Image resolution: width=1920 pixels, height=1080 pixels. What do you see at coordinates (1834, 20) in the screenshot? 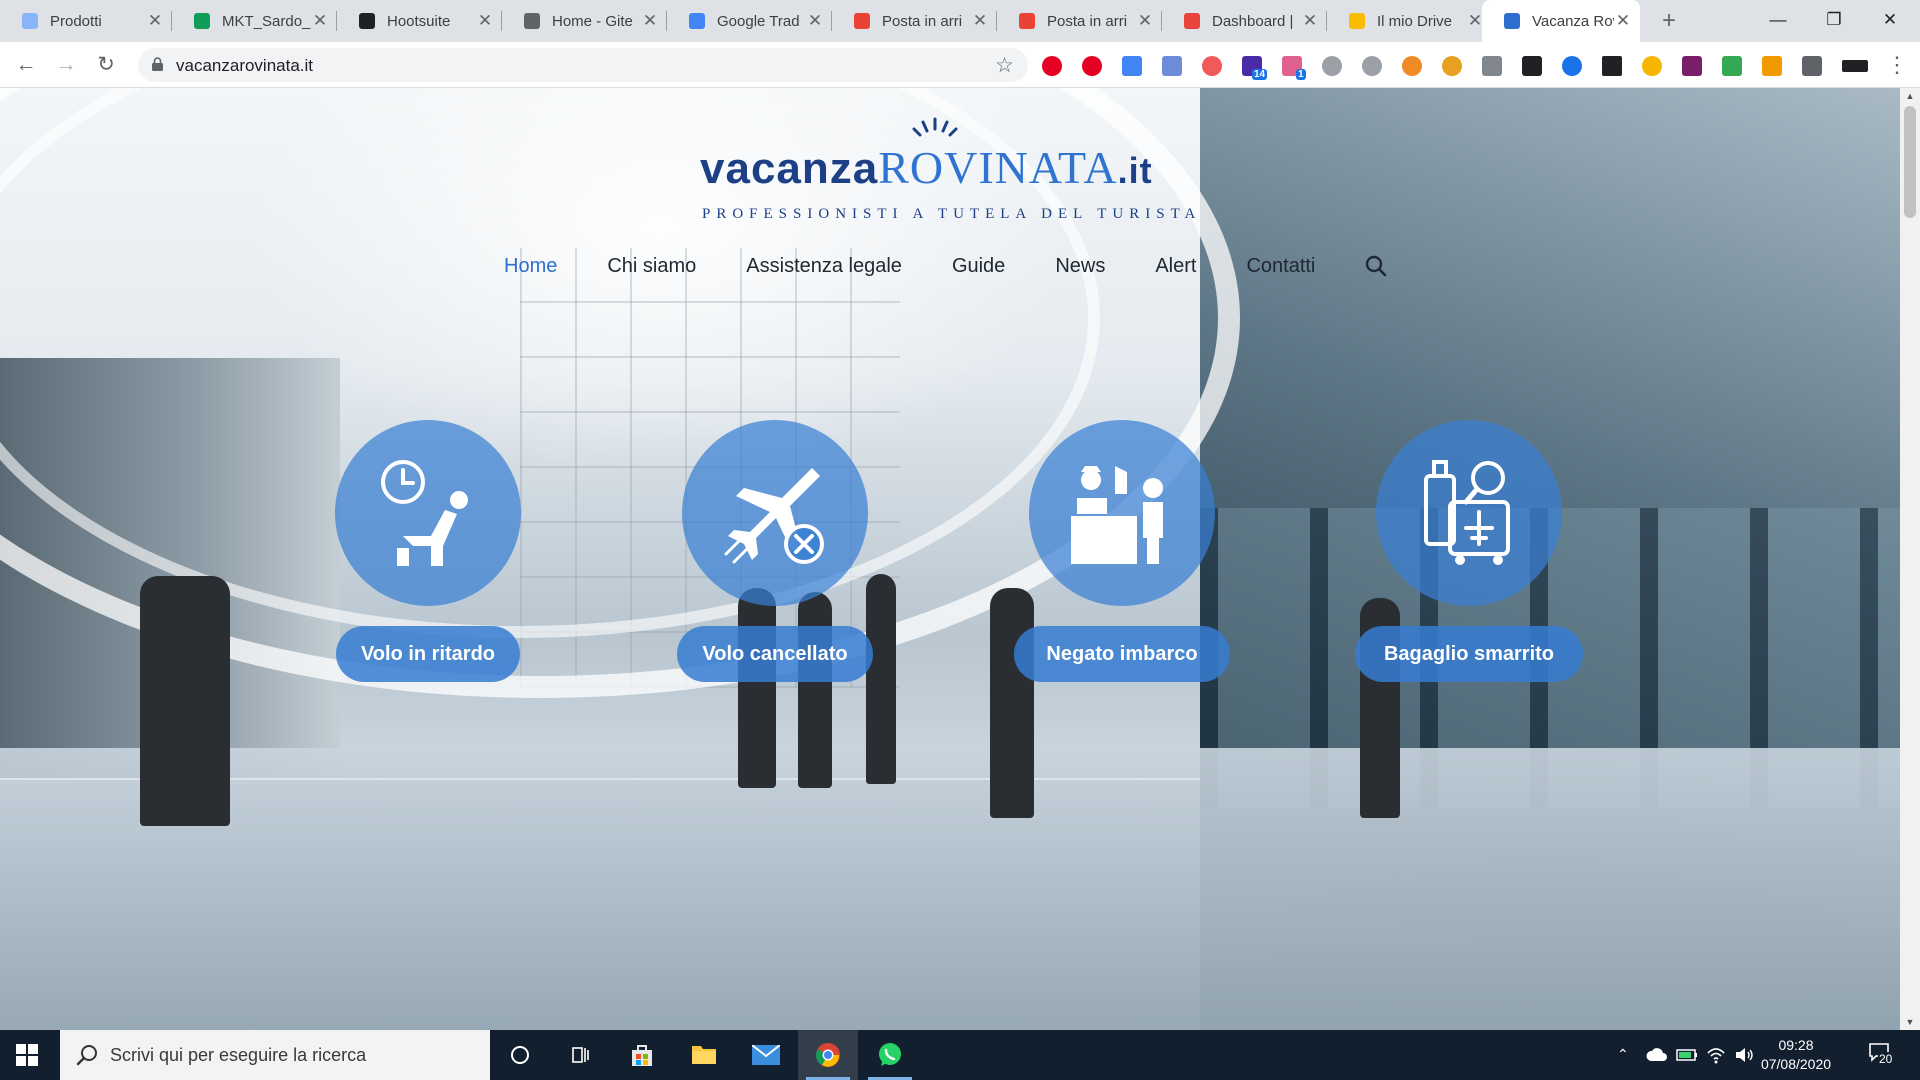
I see `restore-button: ❐` at bounding box center [1834, 20].